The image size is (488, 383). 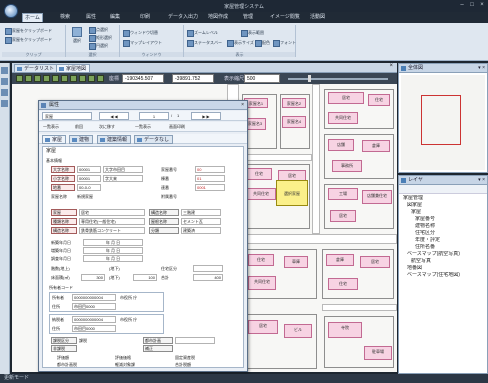 What do you see at coordinates (210, 187) in the screenshot?
I see `field-value: 0001` at bounding box center [210, 187].